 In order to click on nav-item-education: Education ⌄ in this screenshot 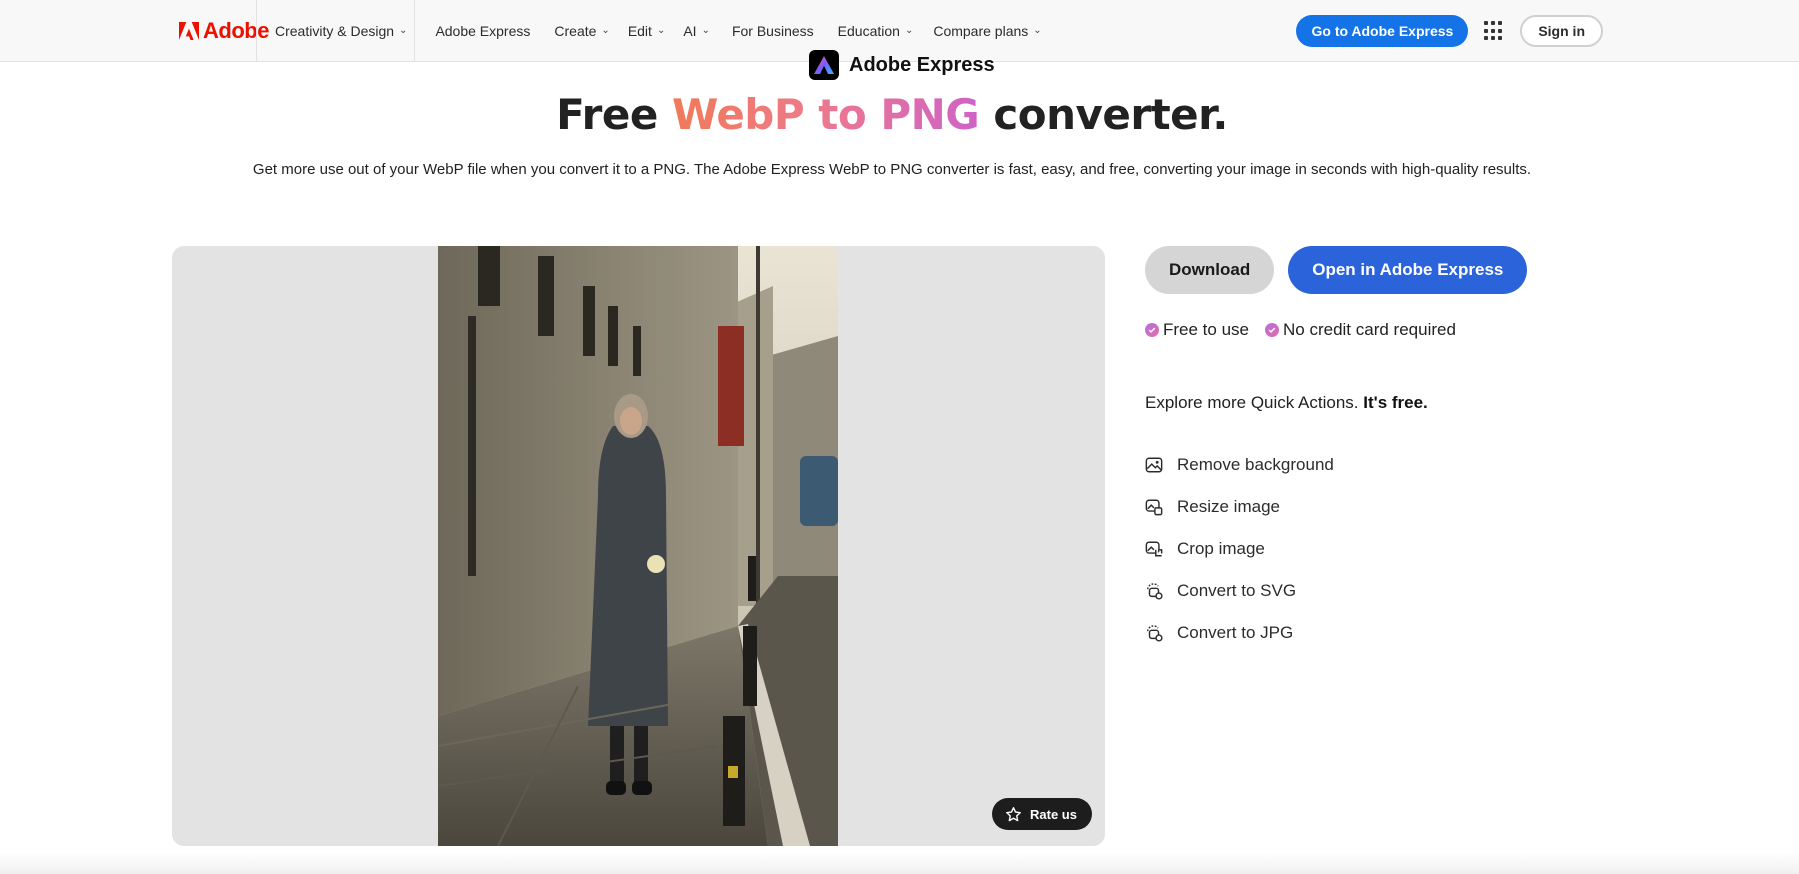, I will do `click(876, 31)`.